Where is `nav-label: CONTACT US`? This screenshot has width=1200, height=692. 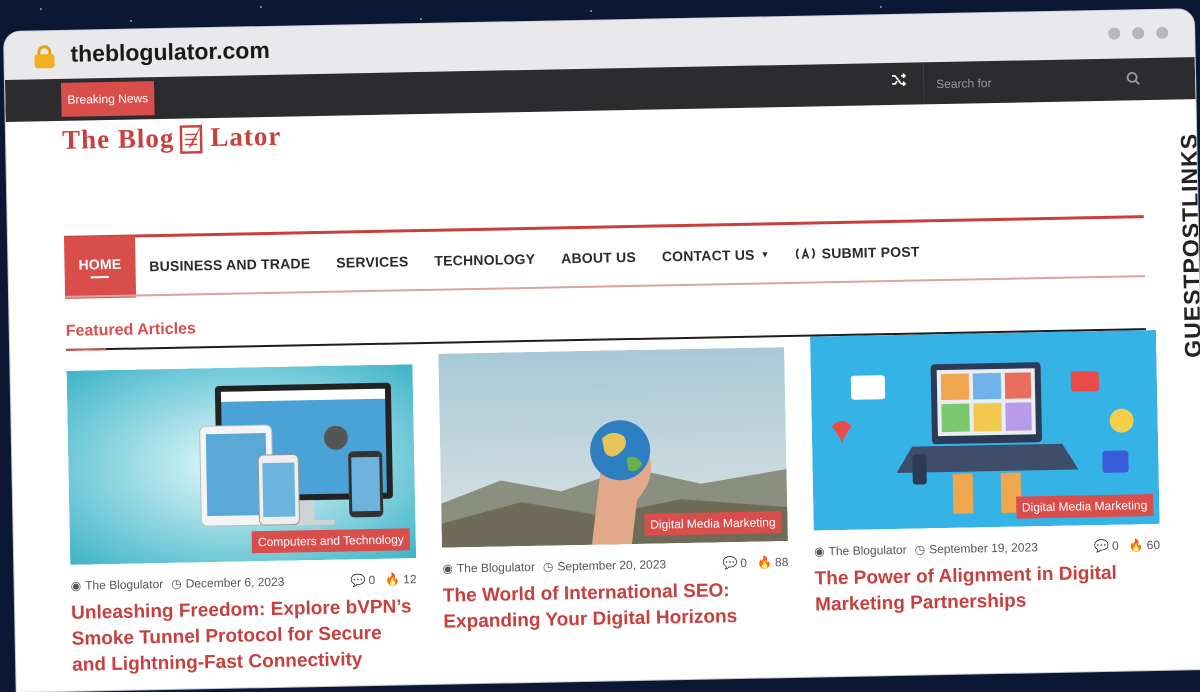
nav-label: CONTACT US is located at coordinates (708, 255).